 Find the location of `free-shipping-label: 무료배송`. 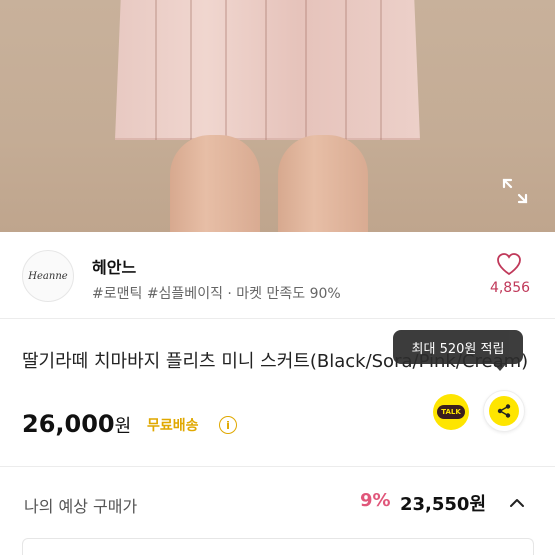

free-shipping-label: 무료배송 is located at coordinates (173, 426).